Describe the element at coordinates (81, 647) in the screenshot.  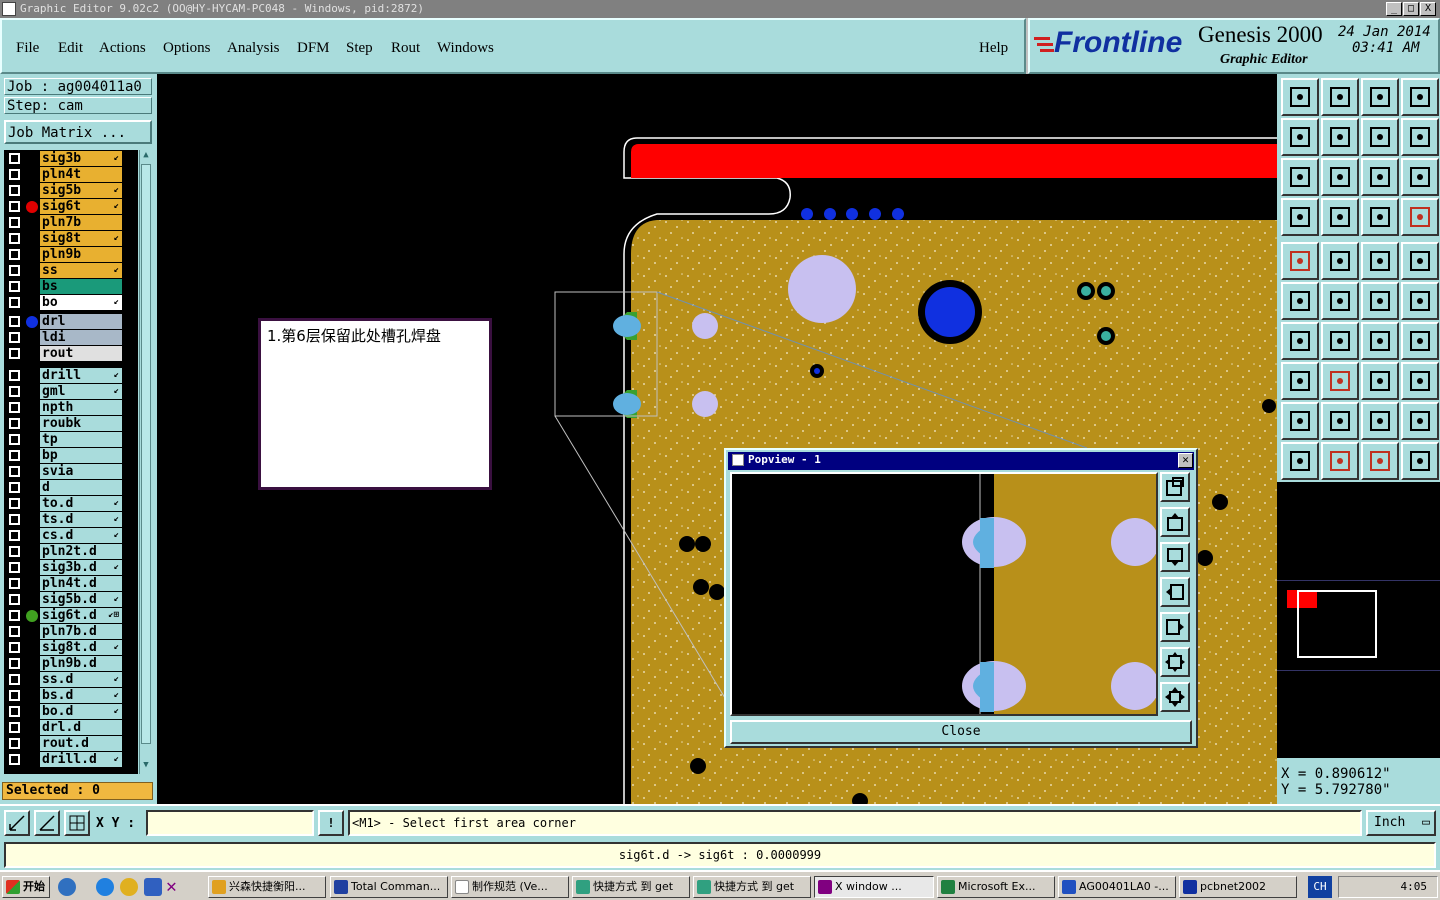
I see `layer-name: sig8t.d ↙` at that location.